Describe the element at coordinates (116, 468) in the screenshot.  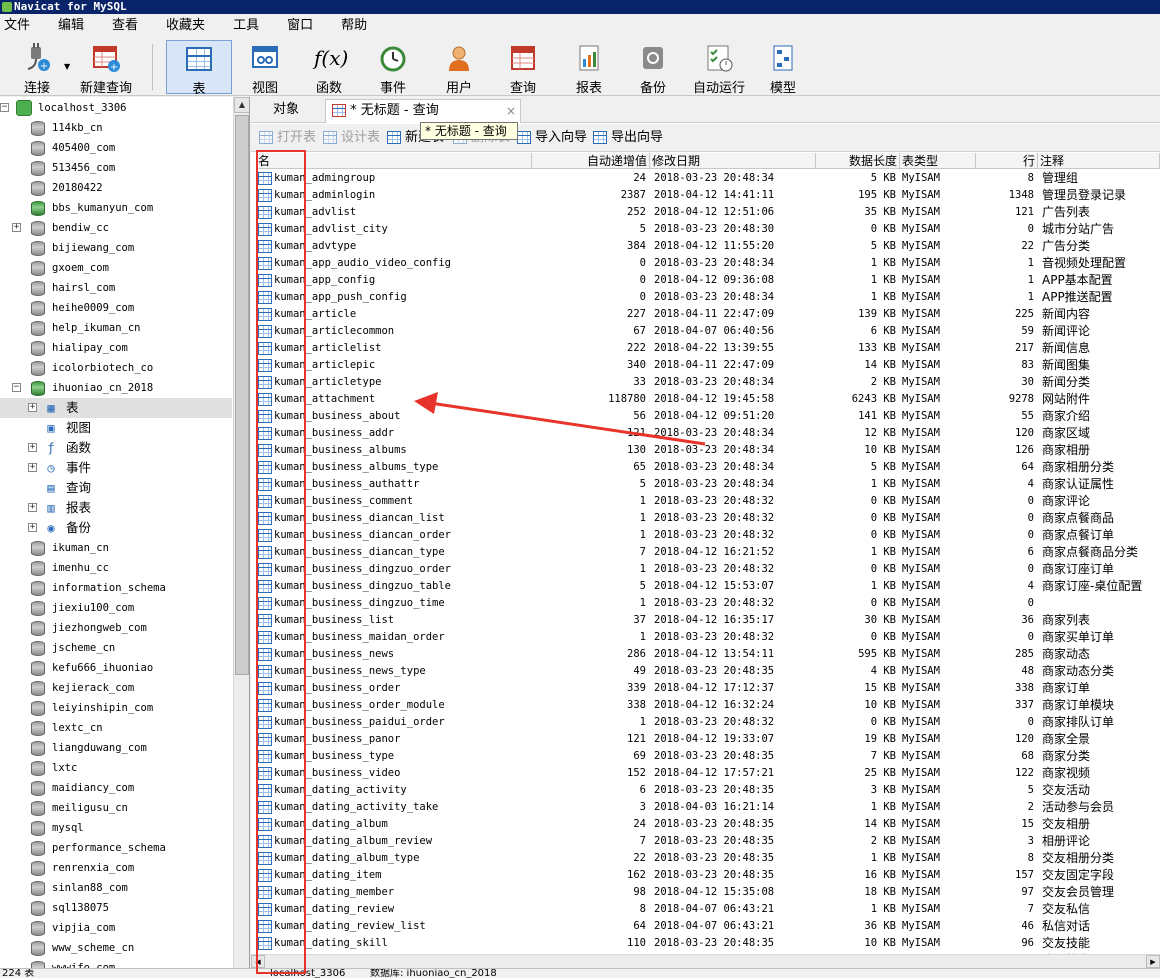
I see `tree-object-node: + ◷ 事件` at that location.